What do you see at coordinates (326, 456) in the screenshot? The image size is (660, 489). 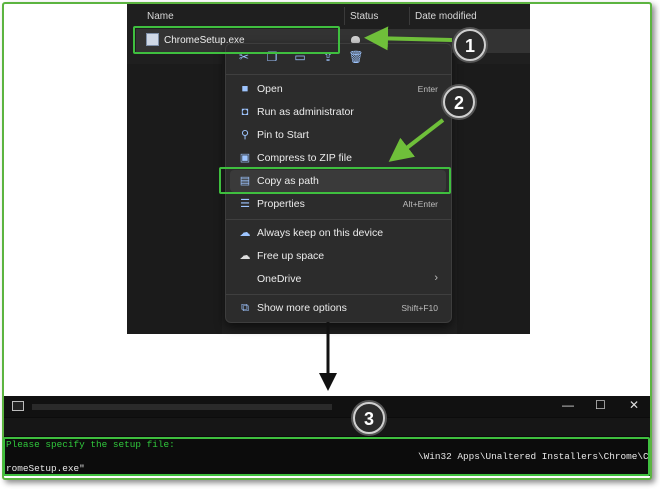 I see `console-input-highlight-box` at bounding box center [326, 456].